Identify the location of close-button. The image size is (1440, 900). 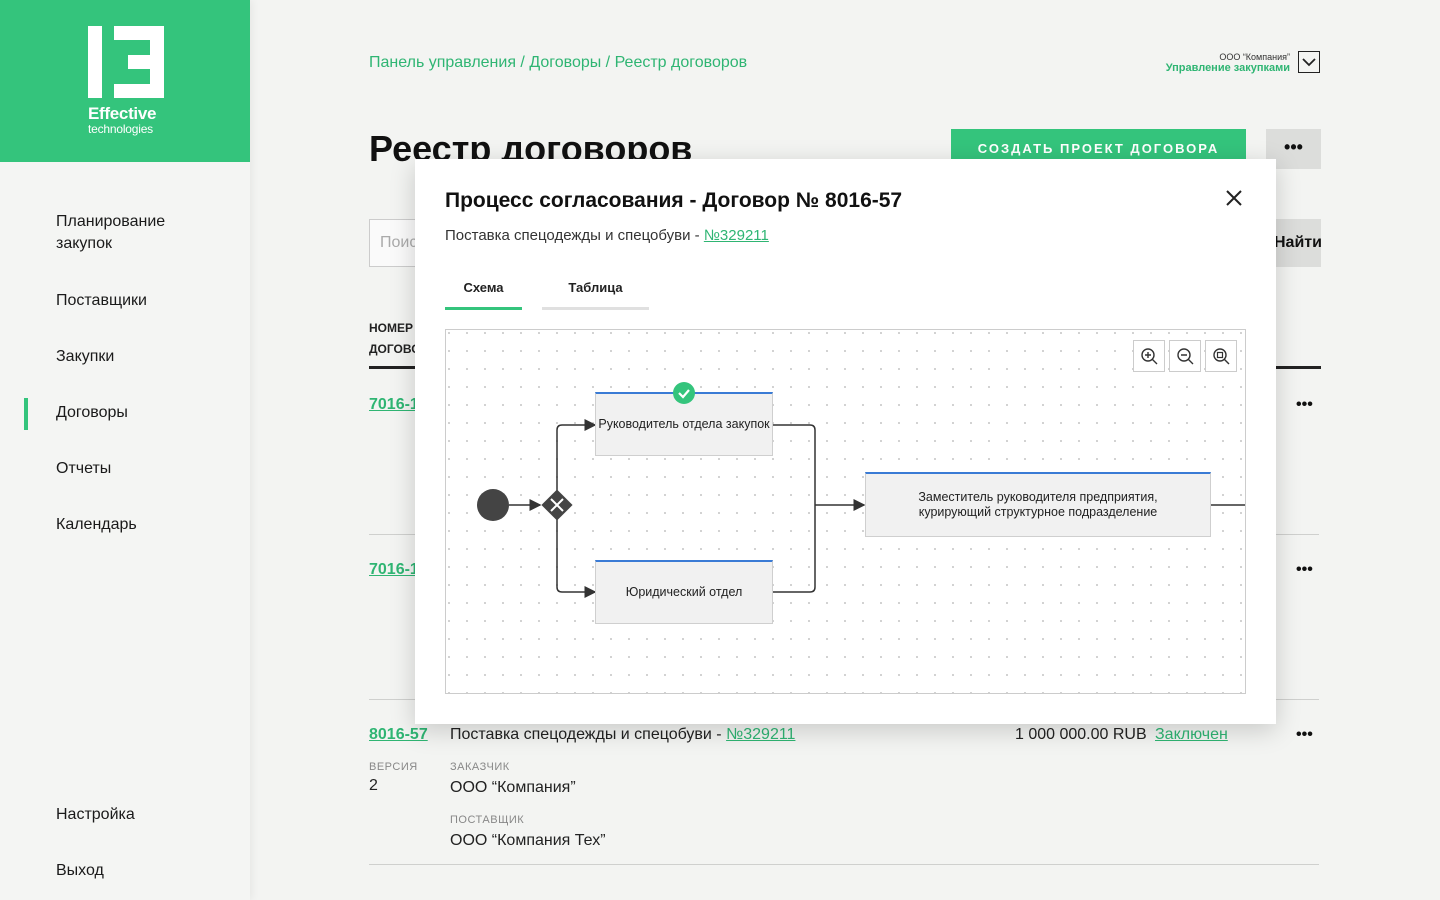
(1234, 200).